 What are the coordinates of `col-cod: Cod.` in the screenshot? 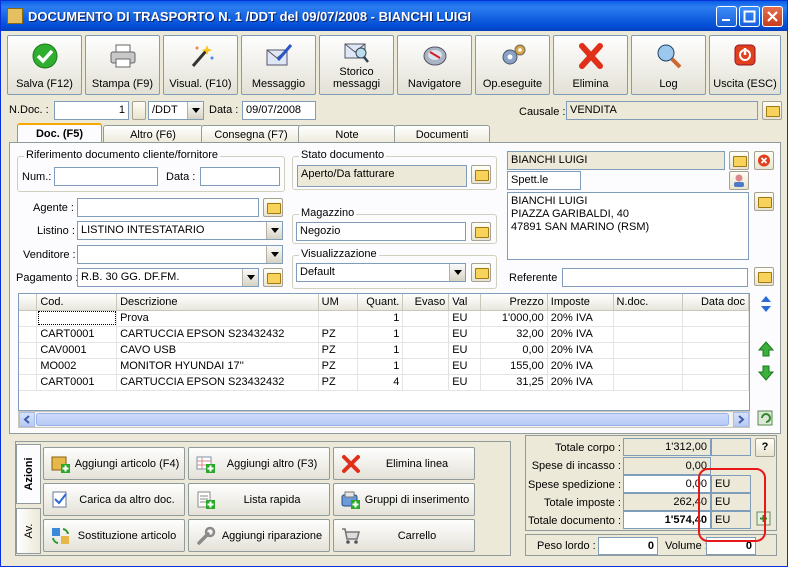 It's located at (77, 302).